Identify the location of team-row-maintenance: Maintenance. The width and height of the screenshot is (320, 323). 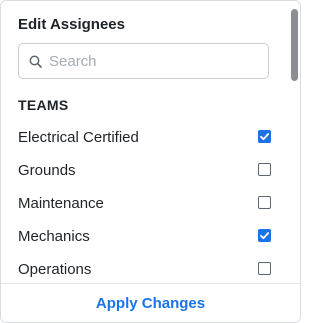
(143, 203).